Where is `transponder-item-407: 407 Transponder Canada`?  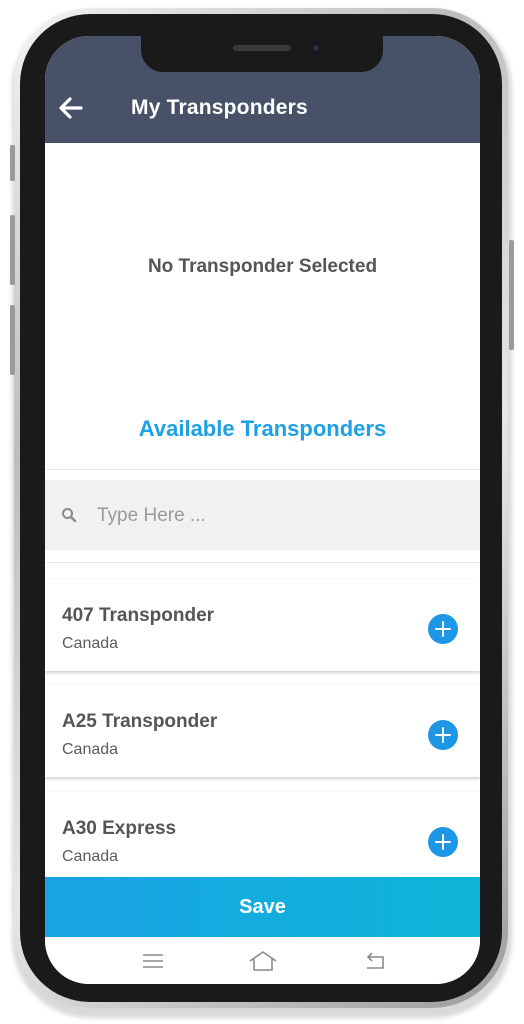 transponder-item-407: 407 Transponder Canada is located at coordinates (262, 625).